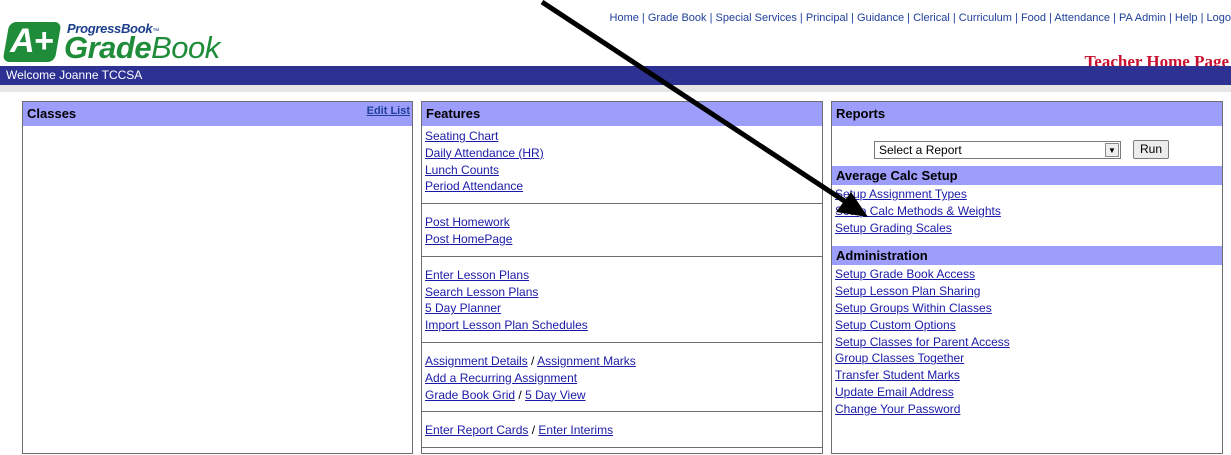  What do you see at coordinates (1151, 149) in the screenshot?
I see `run-report-button: Run` at bounding box center [1151, 149].